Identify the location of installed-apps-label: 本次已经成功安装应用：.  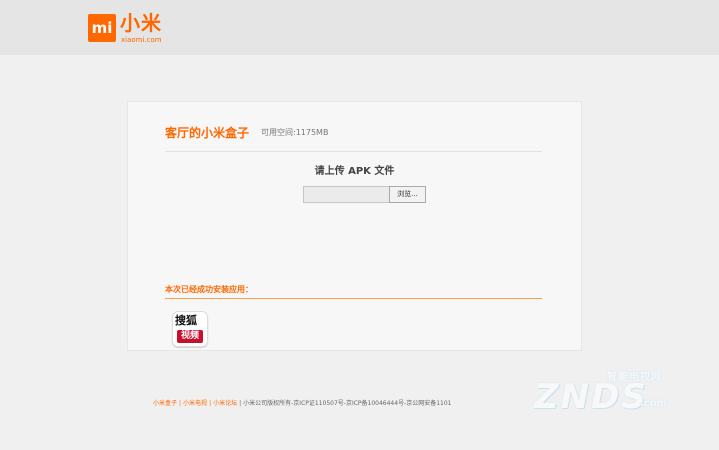
(209, 289).